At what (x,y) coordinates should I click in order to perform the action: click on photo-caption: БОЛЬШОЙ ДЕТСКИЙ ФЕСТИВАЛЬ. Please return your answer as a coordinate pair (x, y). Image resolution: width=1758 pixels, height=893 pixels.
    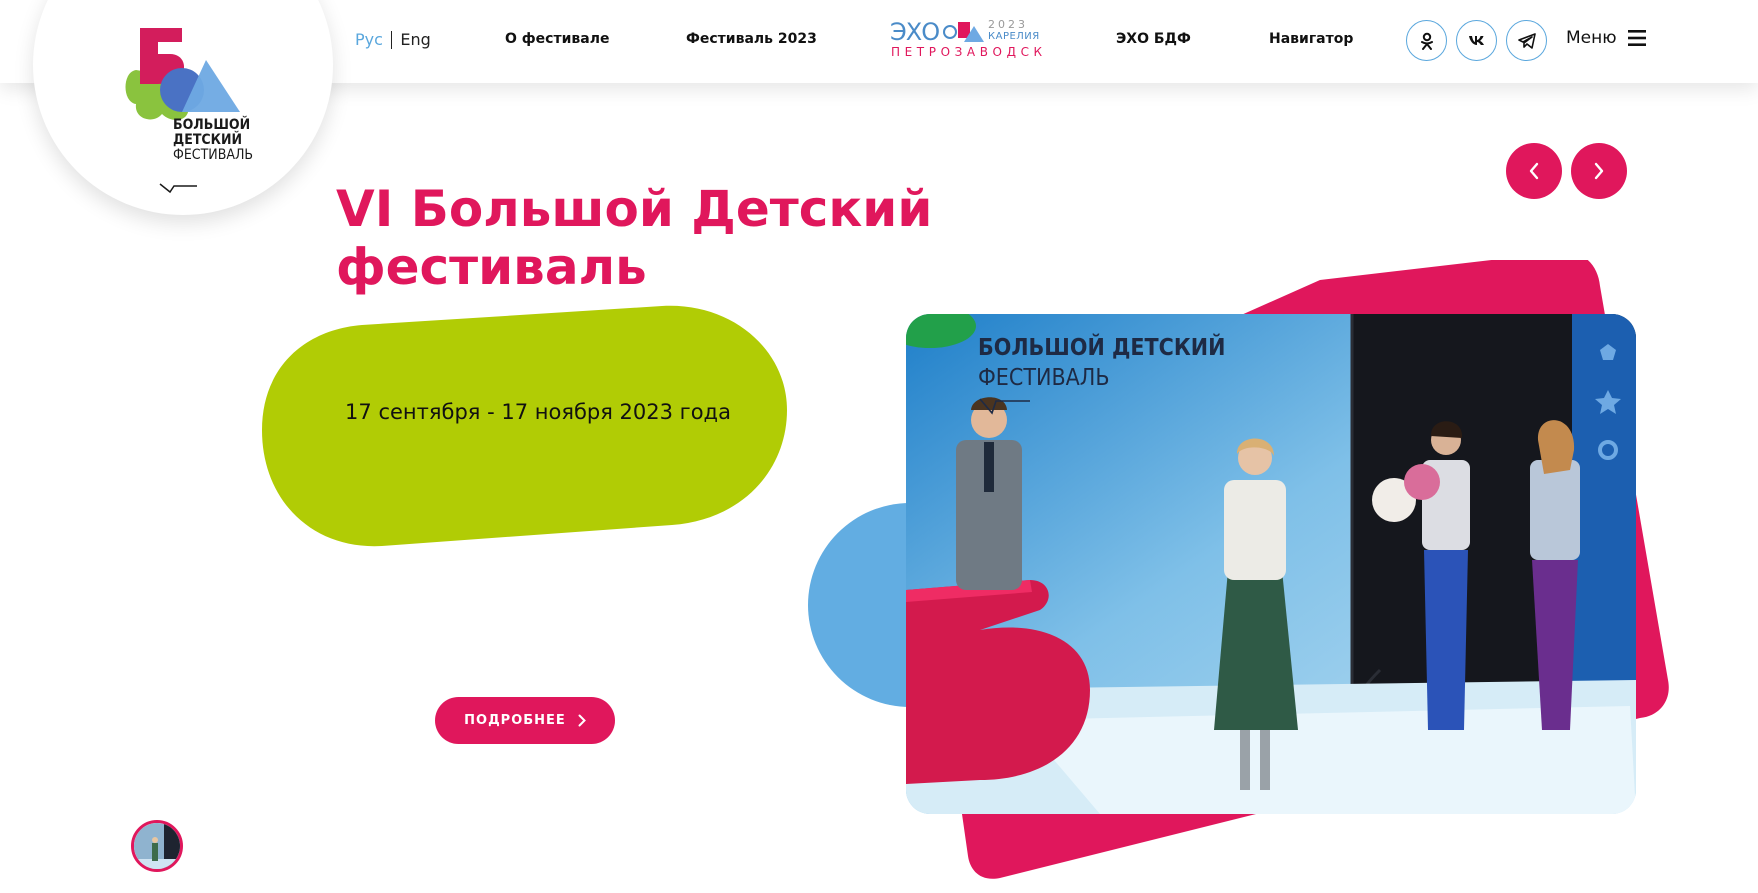
    Looking at the image, I should click on (1101, 378).